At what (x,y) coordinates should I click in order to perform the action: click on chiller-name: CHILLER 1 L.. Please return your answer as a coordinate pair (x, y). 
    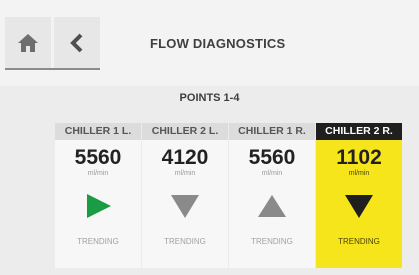
    Looking at the image, I should click on (98, 131).